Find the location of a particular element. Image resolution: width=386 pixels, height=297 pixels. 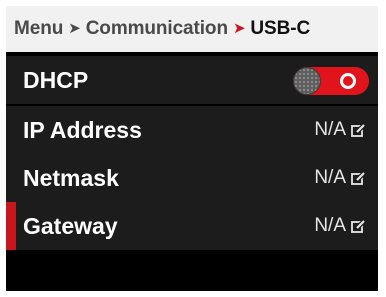

dhcp-label: DHCP is located at coordinates (56, 80).